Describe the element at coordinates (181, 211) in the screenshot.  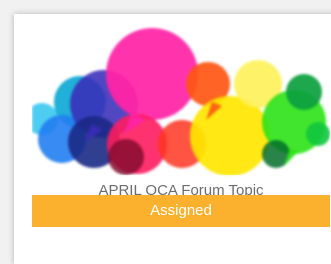
I see `status-badge: Assigned` at that location.